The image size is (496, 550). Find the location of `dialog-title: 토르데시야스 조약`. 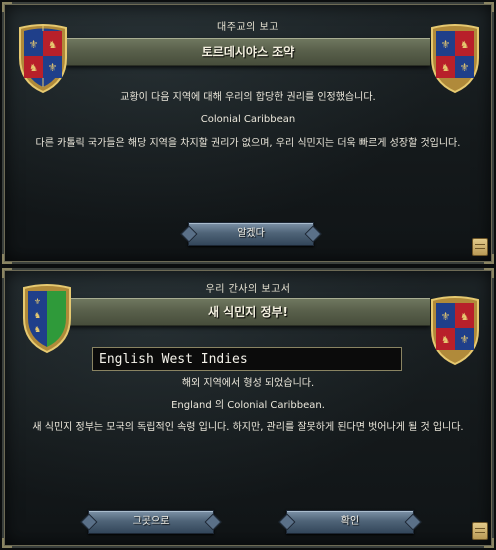

dialog-title: 토르데시야스 조약 is located at coordinates (248, 52).